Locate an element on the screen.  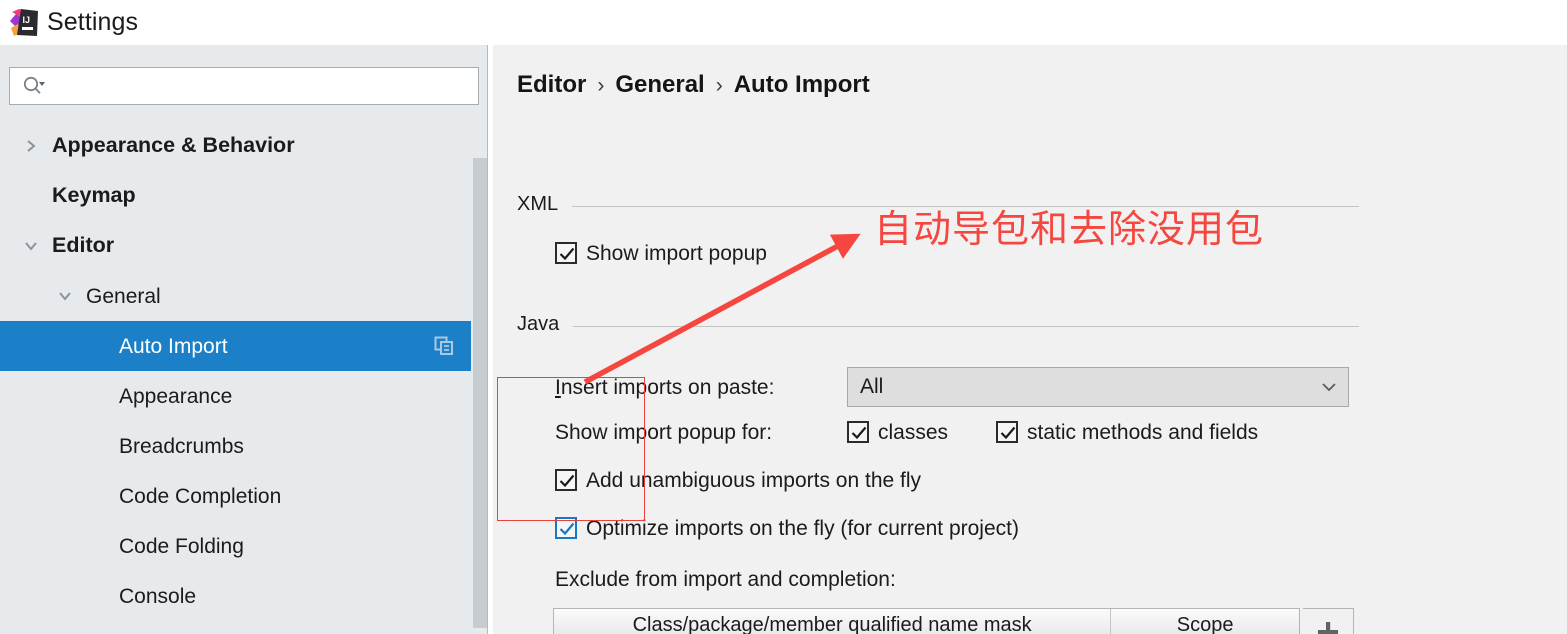
checkbox-add-unambiguous-imports: Add unambiguous imports on the fly is located at coordinates (738, 480).